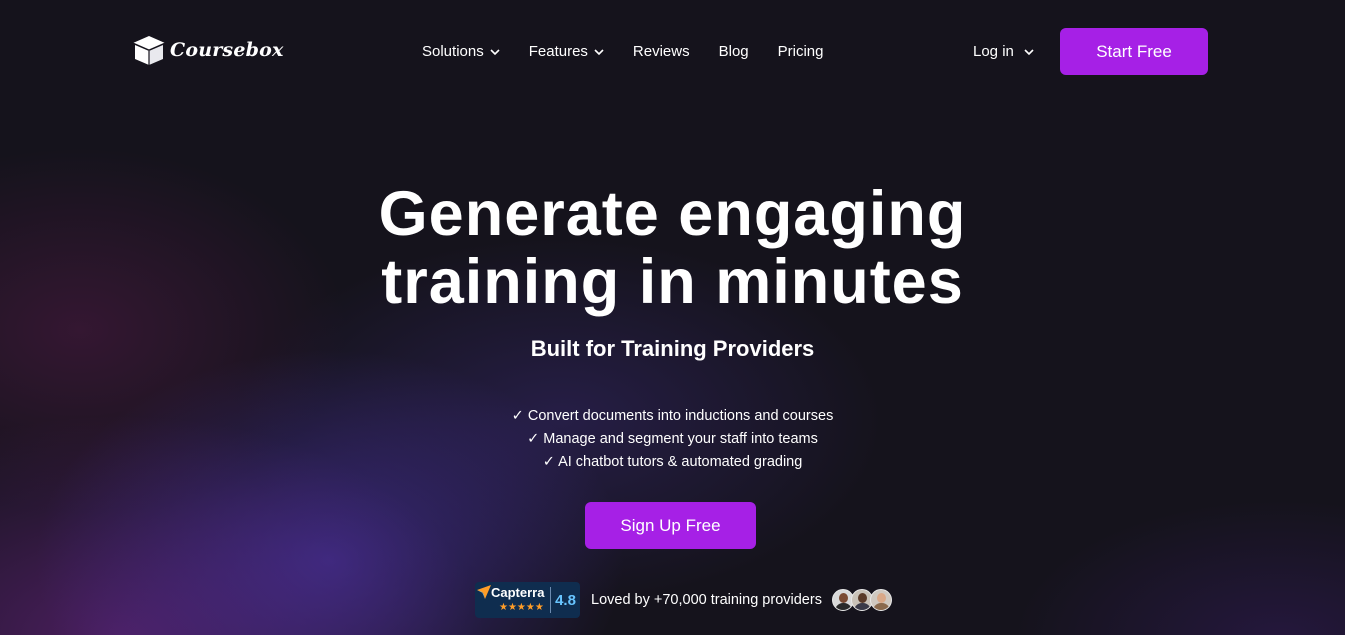 This screenshot has height=635, width=1345. What do you see at coordinates (706, 600) in the screenshot?
I see `loved-by-text: Loved by +70,000 training providers` at bounding box center [706, 600].